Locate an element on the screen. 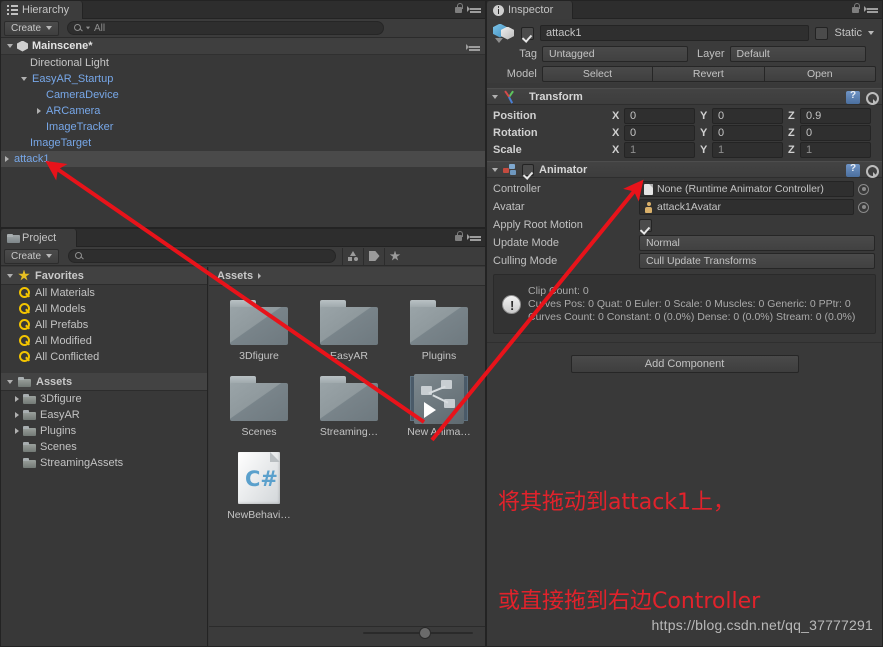 This screenshot has height=647, width=883. asset-tree-item-scenes: Scenes is located at coordinates (104, 447).